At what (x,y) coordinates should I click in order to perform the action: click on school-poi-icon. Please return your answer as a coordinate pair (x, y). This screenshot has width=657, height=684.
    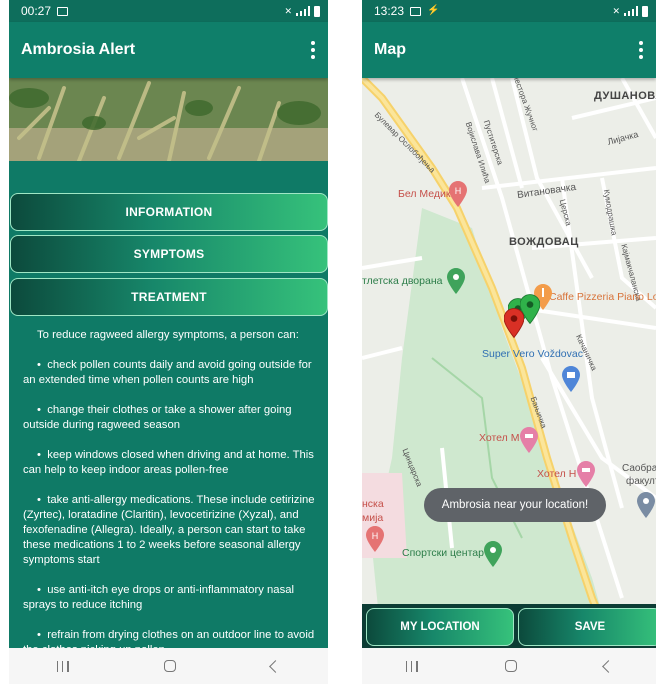
    Looking at the image, I should click on (646, 505).